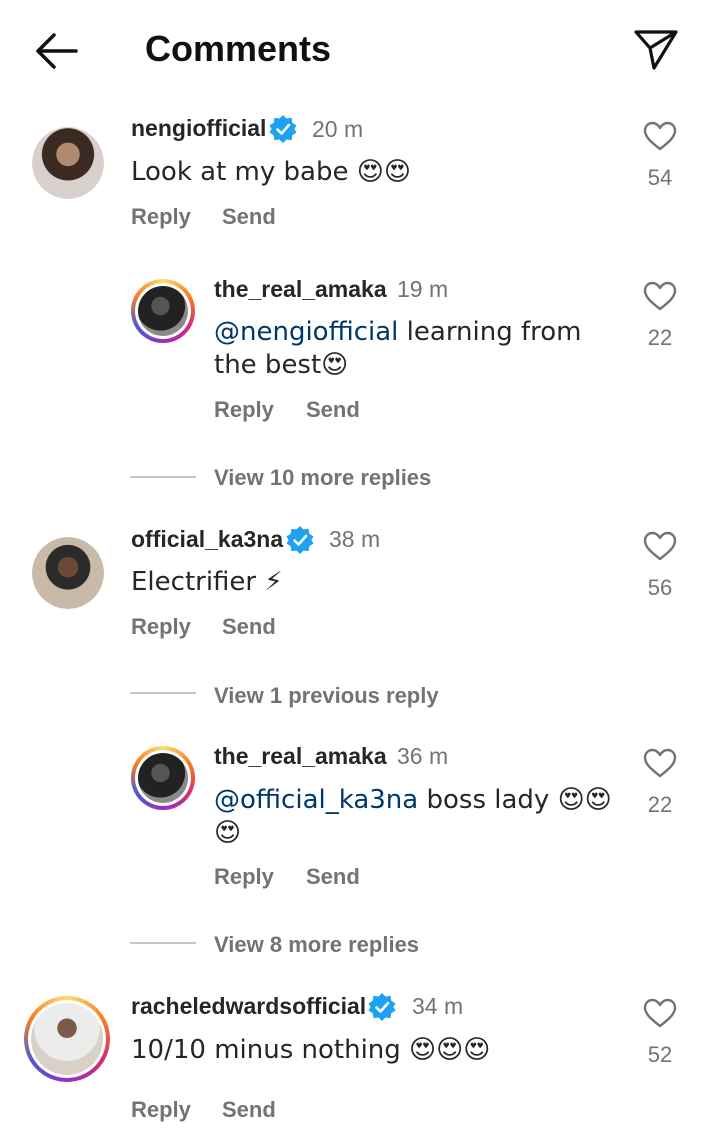 This screenshot has height=1143, width=720. Describe the element at coordinates (355, 539) in the screenshot. I see `comment-time: 38 m` at that location.